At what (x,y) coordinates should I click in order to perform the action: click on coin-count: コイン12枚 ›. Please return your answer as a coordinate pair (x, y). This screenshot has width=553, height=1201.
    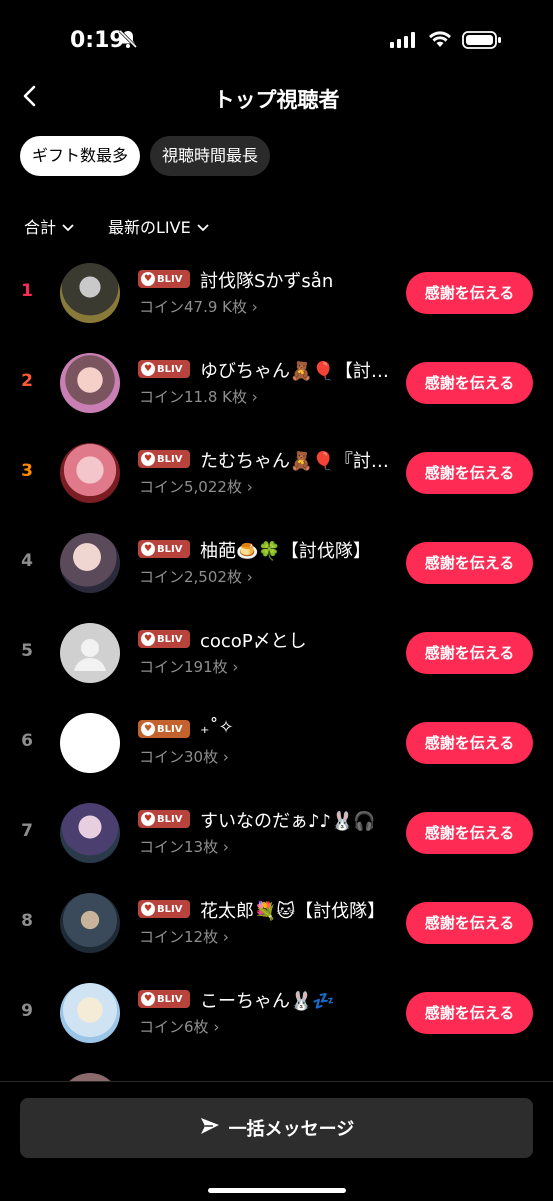
    Looking at the image, I should click on (184, 936).